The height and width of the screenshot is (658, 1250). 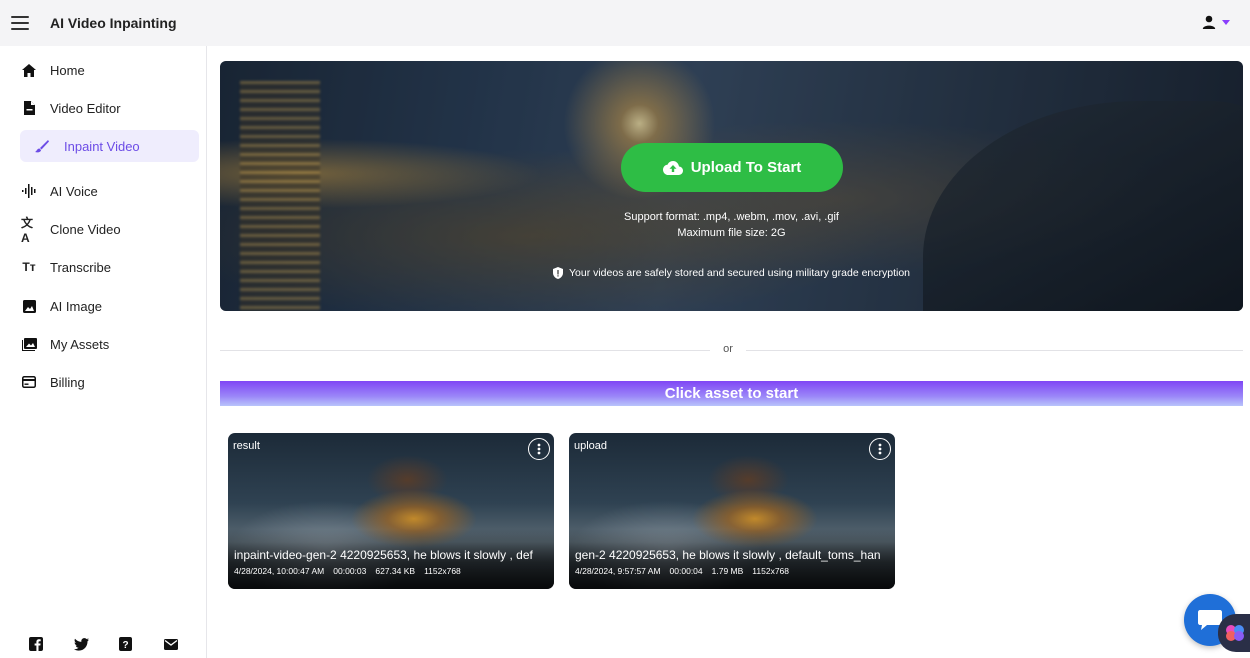 I want to click on sidebar-item-label: Billing, so click(x=67, y=382).